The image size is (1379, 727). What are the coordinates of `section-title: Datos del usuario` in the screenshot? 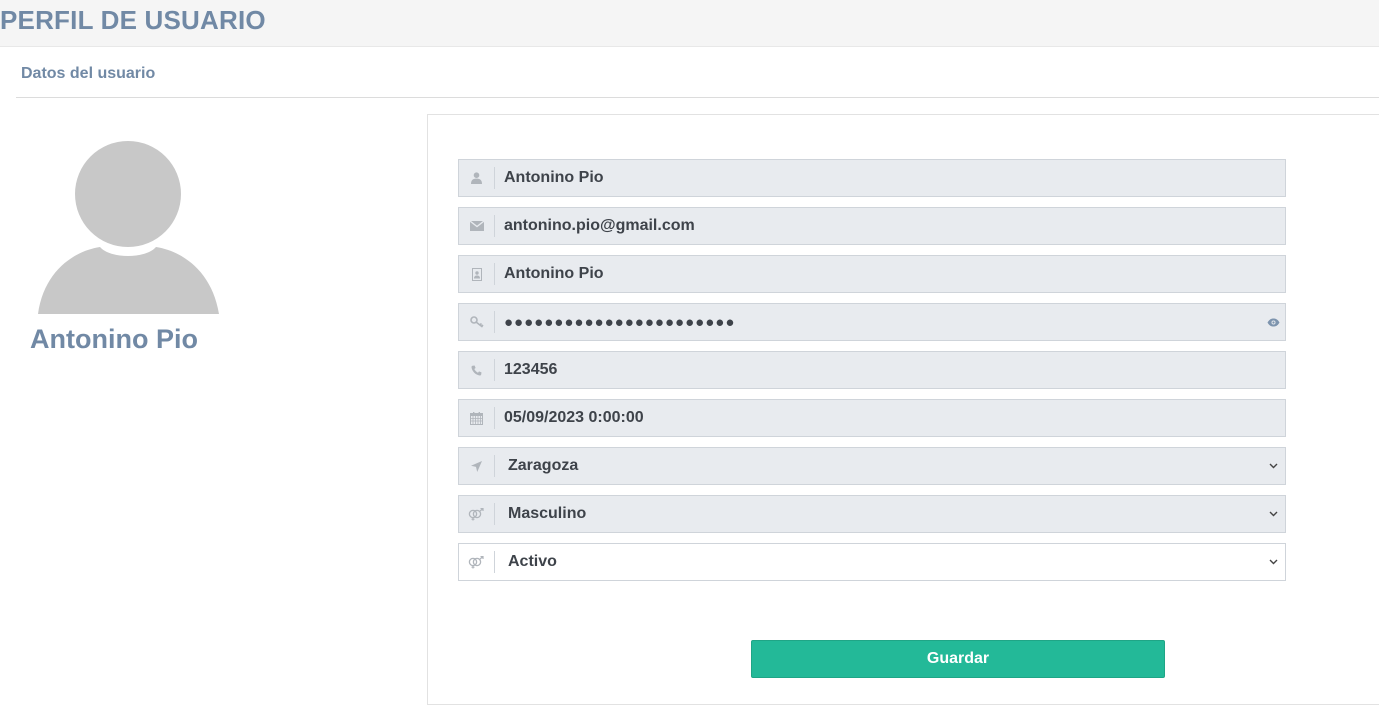 It's located at (88, 73).